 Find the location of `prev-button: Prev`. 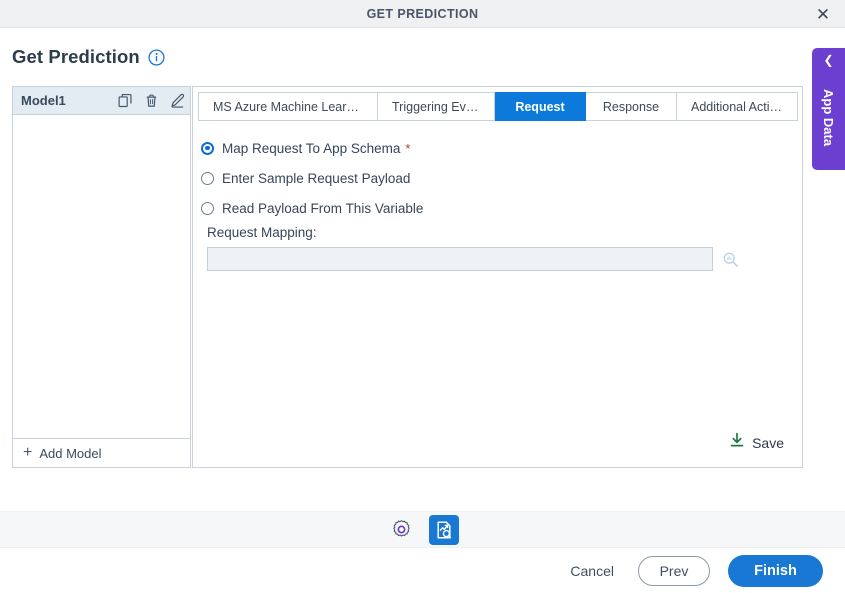

prev-button: Prev is located at coordinates (674, 570).